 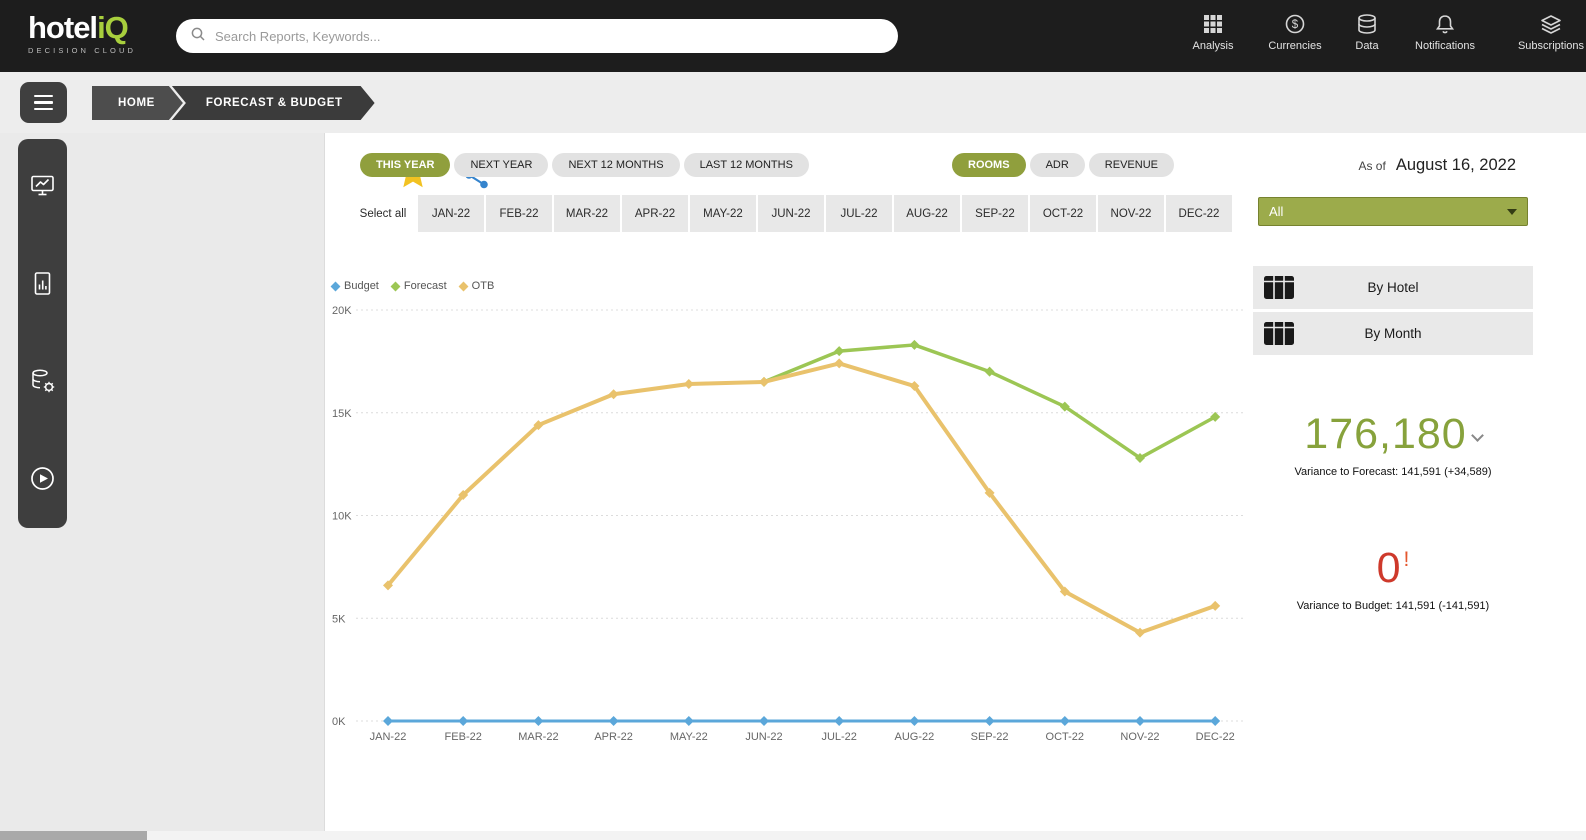 I want to click on search-icon, so click(x=198, y=36).